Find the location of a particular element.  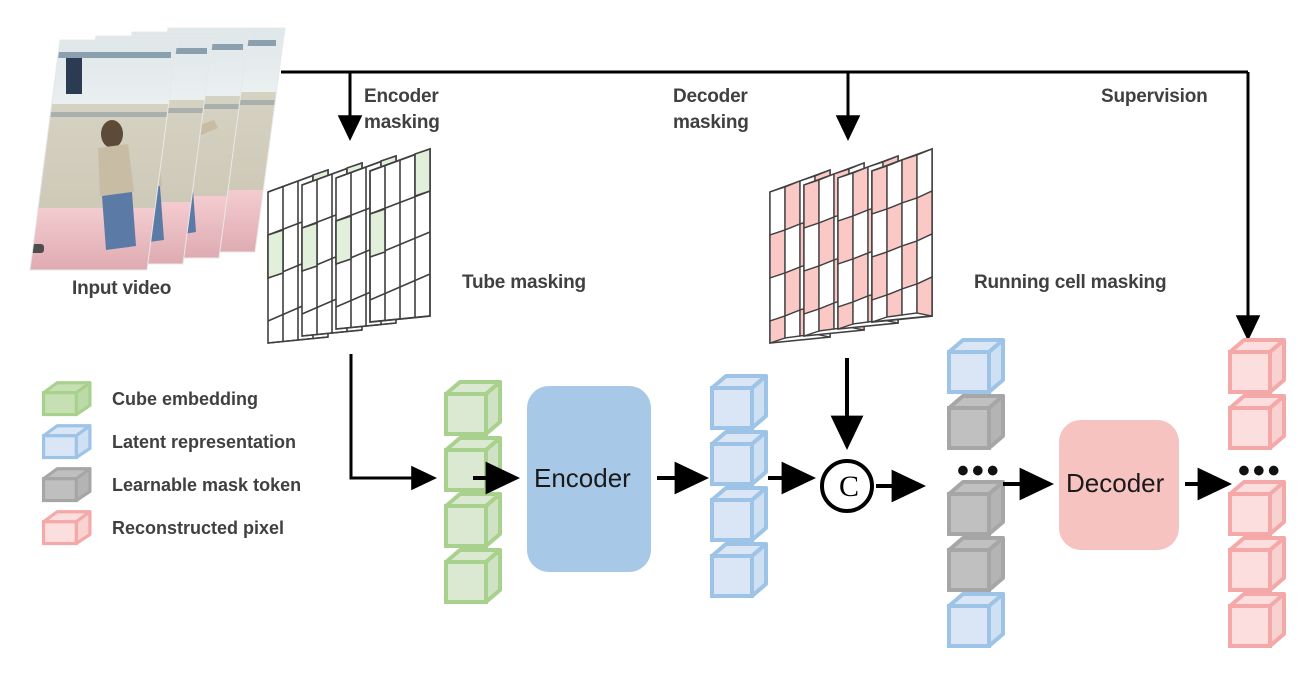

label-encoder: Encoder is located at coordinates (582, 478).